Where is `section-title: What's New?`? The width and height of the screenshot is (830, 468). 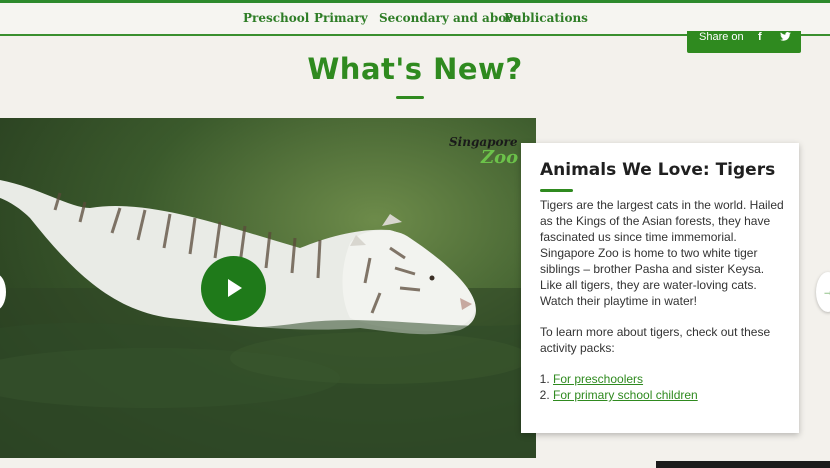
section-title: What's New? is located at coordinates (415, 69).